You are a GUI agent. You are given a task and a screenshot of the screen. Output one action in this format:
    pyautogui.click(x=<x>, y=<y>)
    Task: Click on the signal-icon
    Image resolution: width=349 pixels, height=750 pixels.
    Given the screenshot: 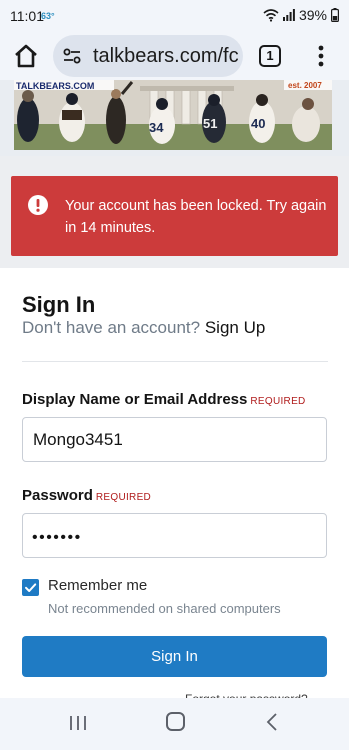 What is the action you would take?
    pyautogui.click(x=288, y=15)
    